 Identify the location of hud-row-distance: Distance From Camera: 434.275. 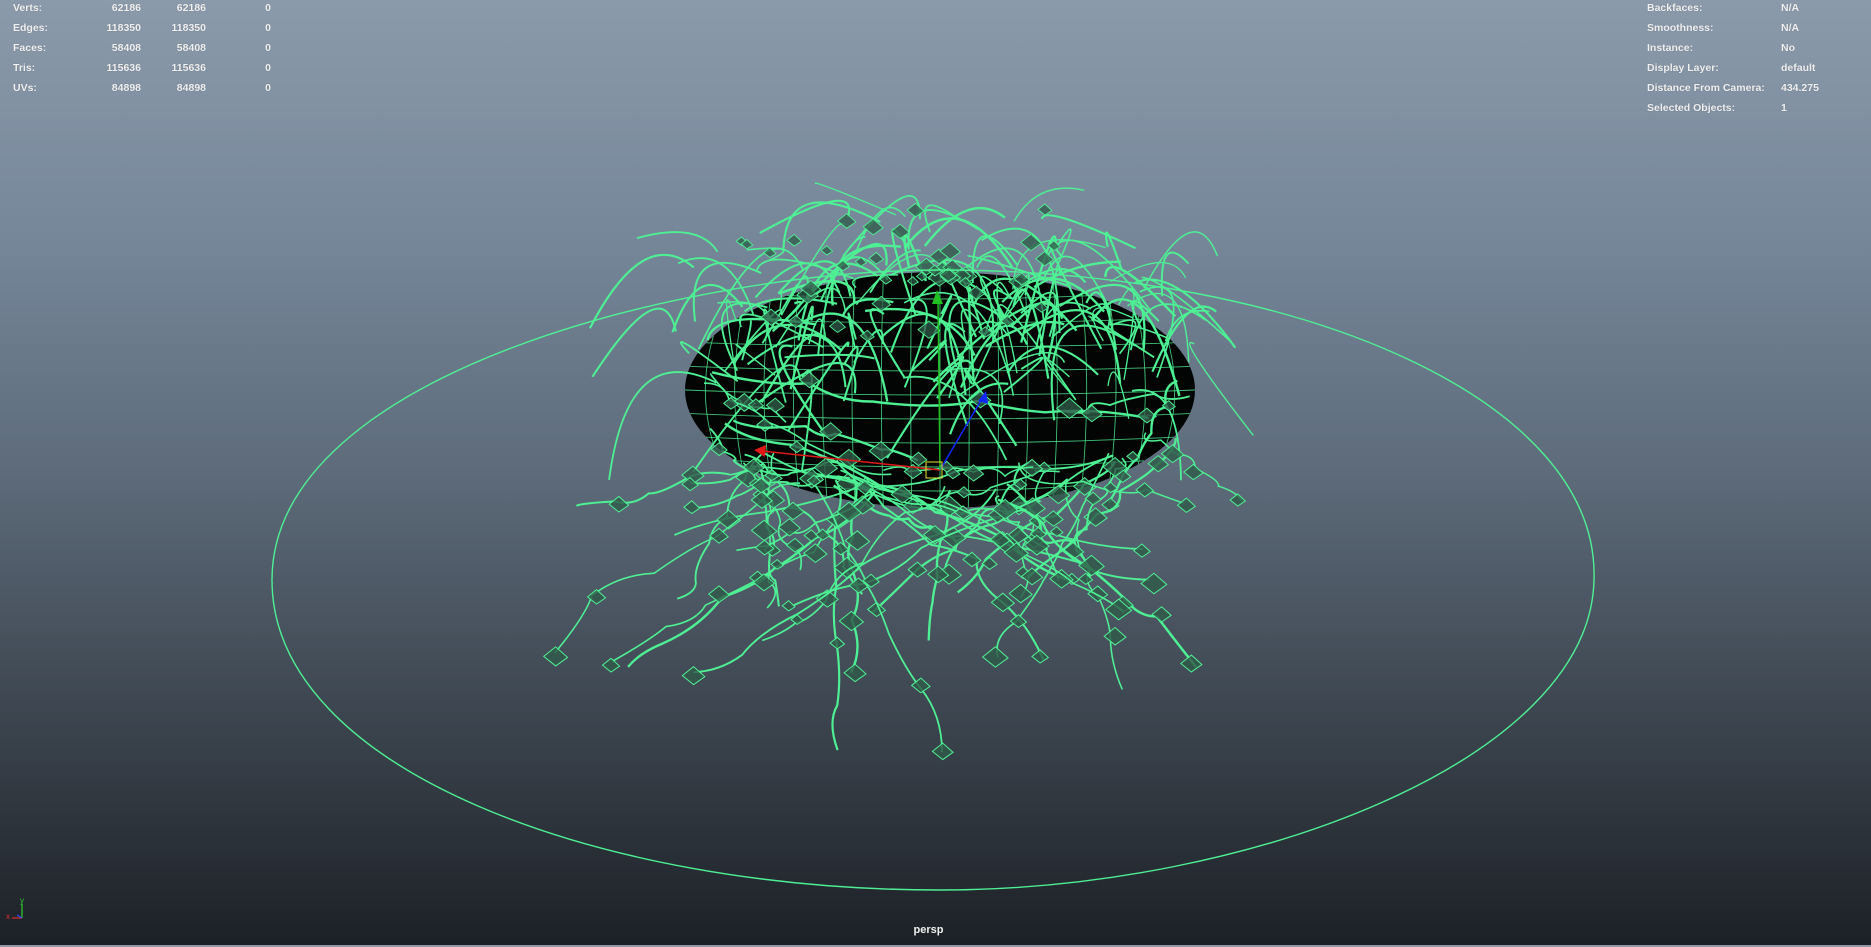
(1757, 88).